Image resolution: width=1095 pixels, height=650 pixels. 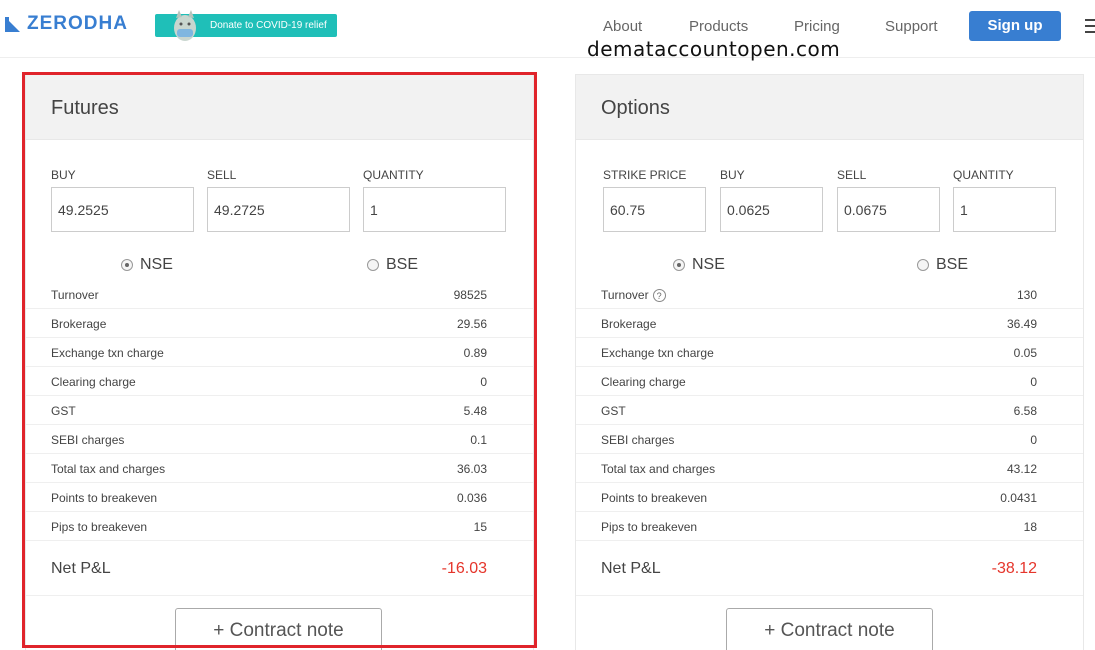 I want to click on nav-support: Support, so click(x=911, y=26).